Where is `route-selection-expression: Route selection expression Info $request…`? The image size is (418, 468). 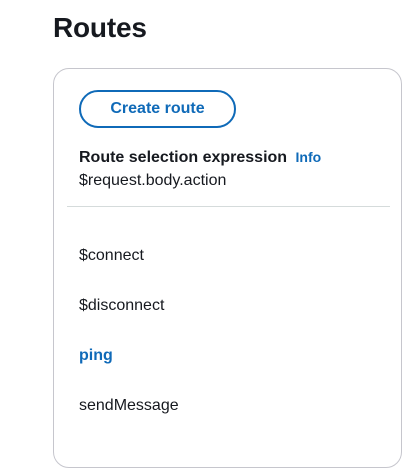 route-selection-expression: Route selection expression Info $request… is located at coordinates (229, 169).